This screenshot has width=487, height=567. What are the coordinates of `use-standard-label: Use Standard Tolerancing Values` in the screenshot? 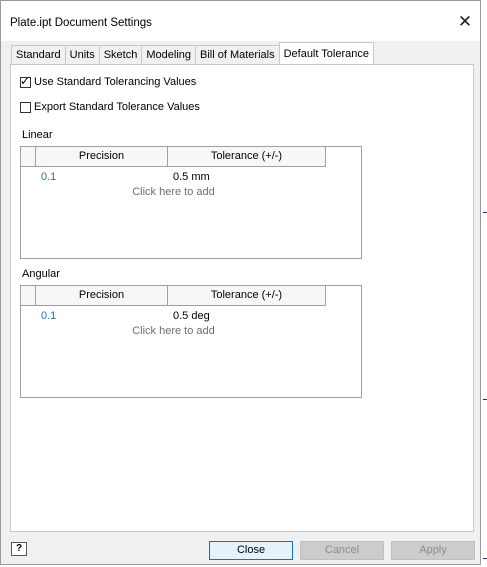 It's located at (115, 82).